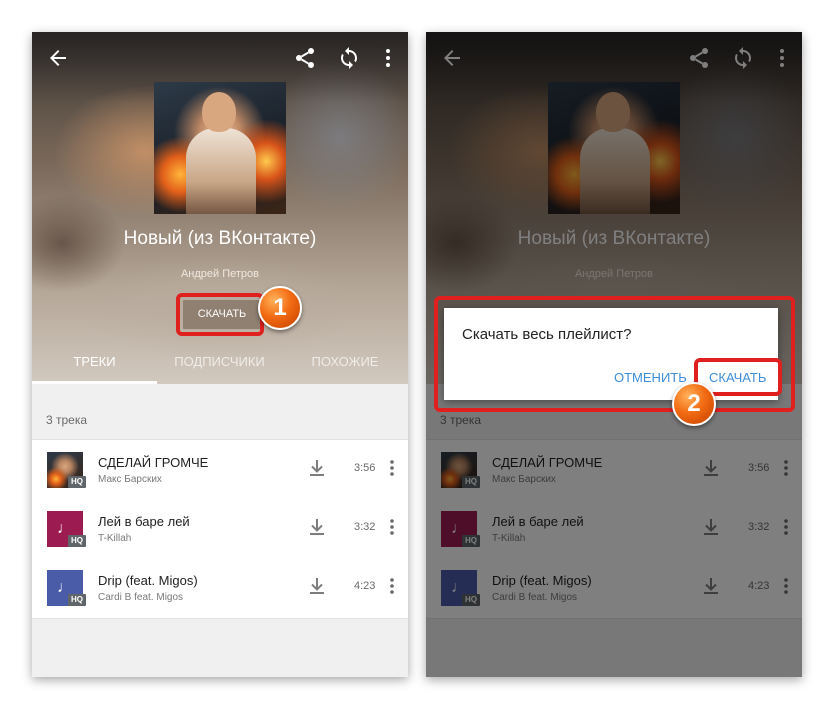 Image resolution: width=834 pixels, height=710 pixels. I want to click on playlist-author: Андрей Петров, so click(220, 274).